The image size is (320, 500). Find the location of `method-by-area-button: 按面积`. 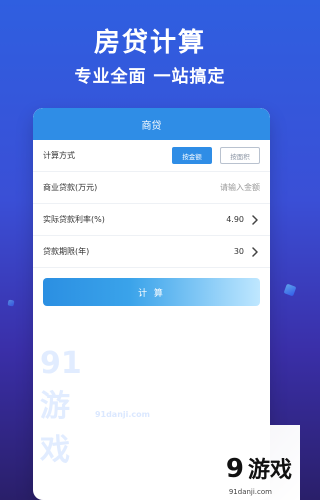

method-by-area-button: 按面积 is located at coordinates (240, 155).